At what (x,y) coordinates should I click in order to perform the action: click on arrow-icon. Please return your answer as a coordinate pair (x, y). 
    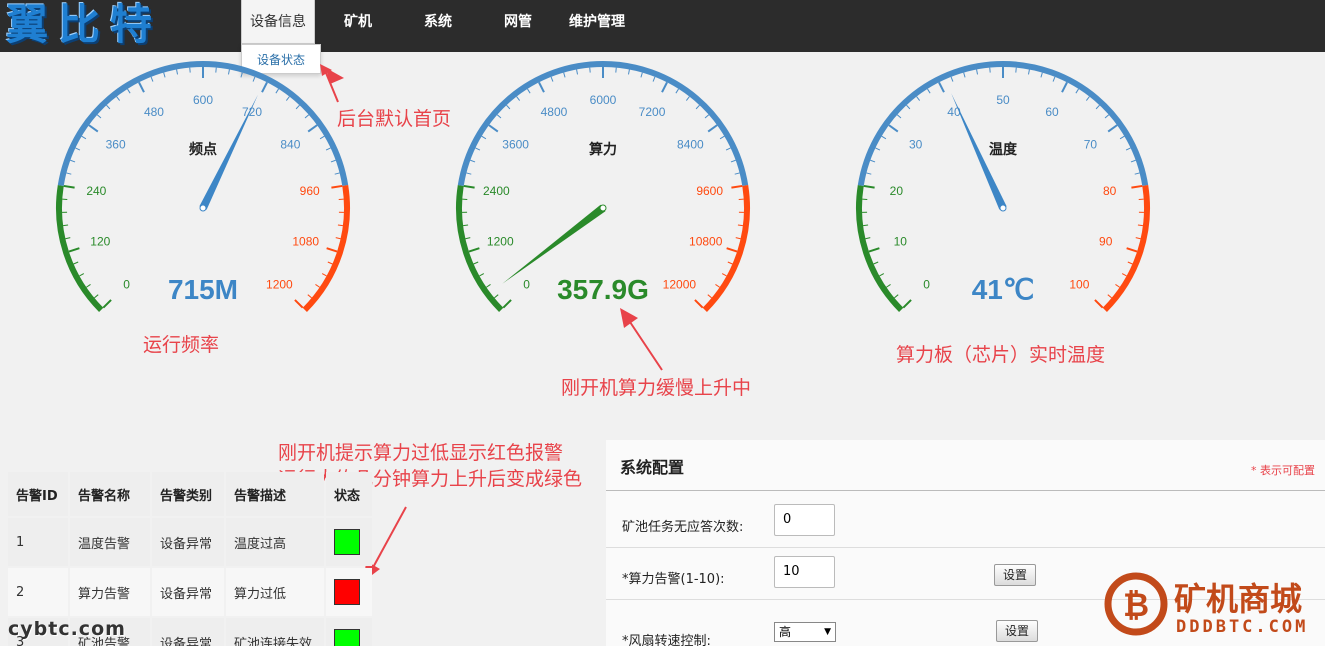
    Looking at the image, I should click on (641, 339).